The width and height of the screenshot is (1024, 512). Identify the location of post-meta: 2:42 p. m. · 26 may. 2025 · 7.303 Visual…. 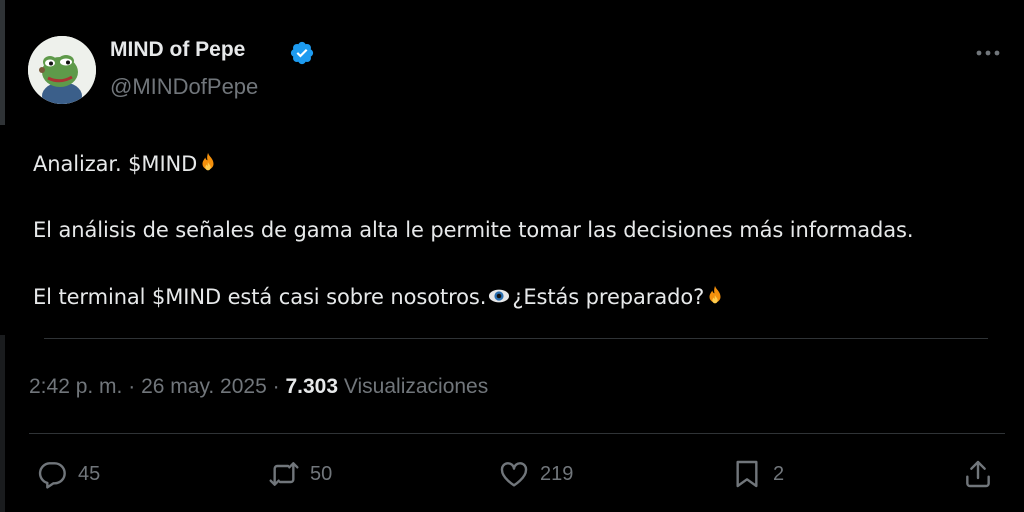
(258, 387).